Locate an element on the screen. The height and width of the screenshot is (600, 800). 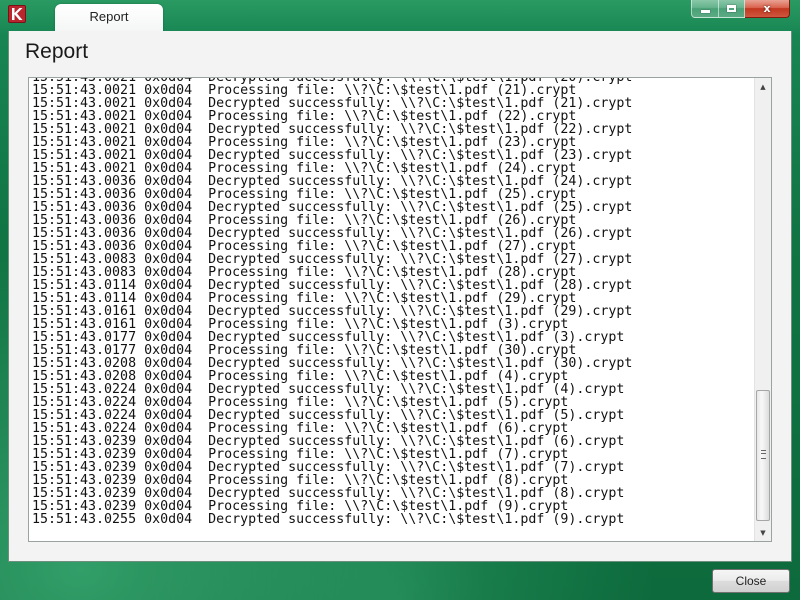
minimize-icon is located at coordinates (705, 8).